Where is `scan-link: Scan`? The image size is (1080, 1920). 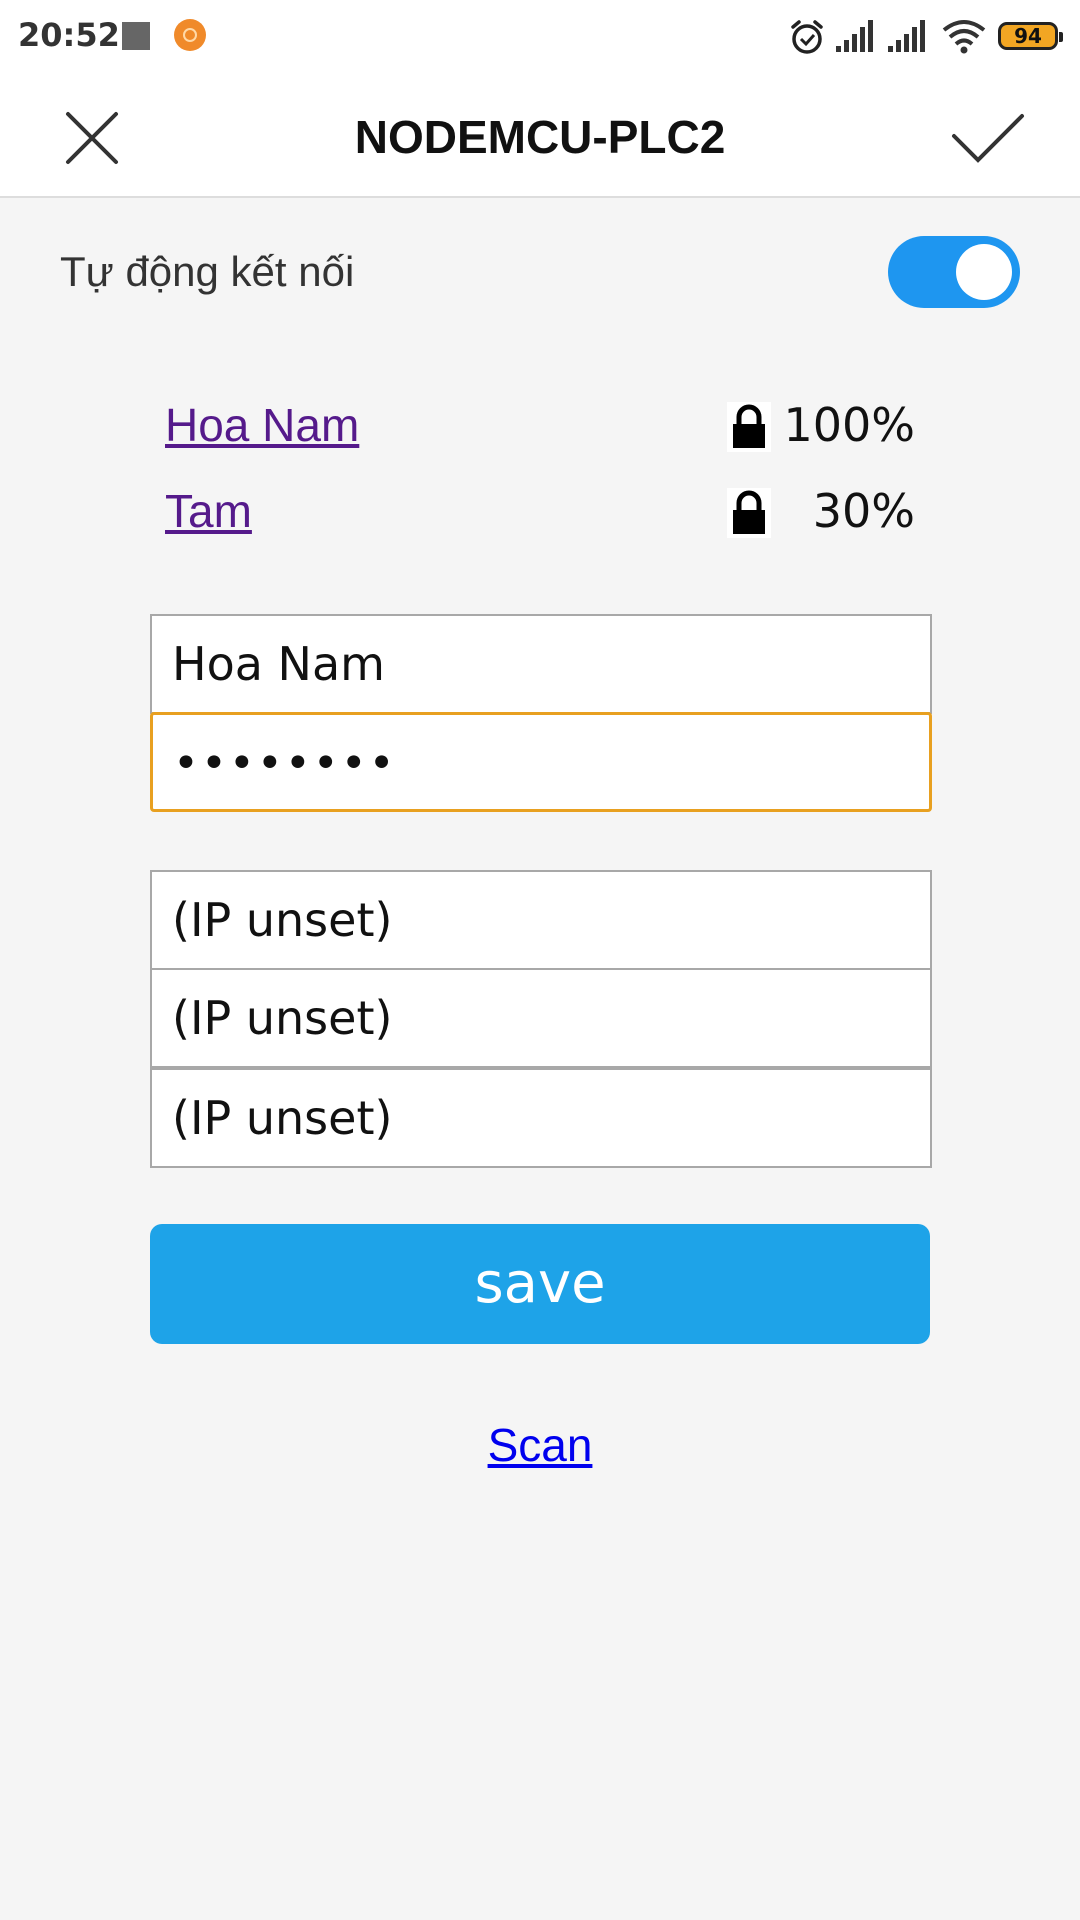
scan-link: Scan is located at coordinates (540, 1445).